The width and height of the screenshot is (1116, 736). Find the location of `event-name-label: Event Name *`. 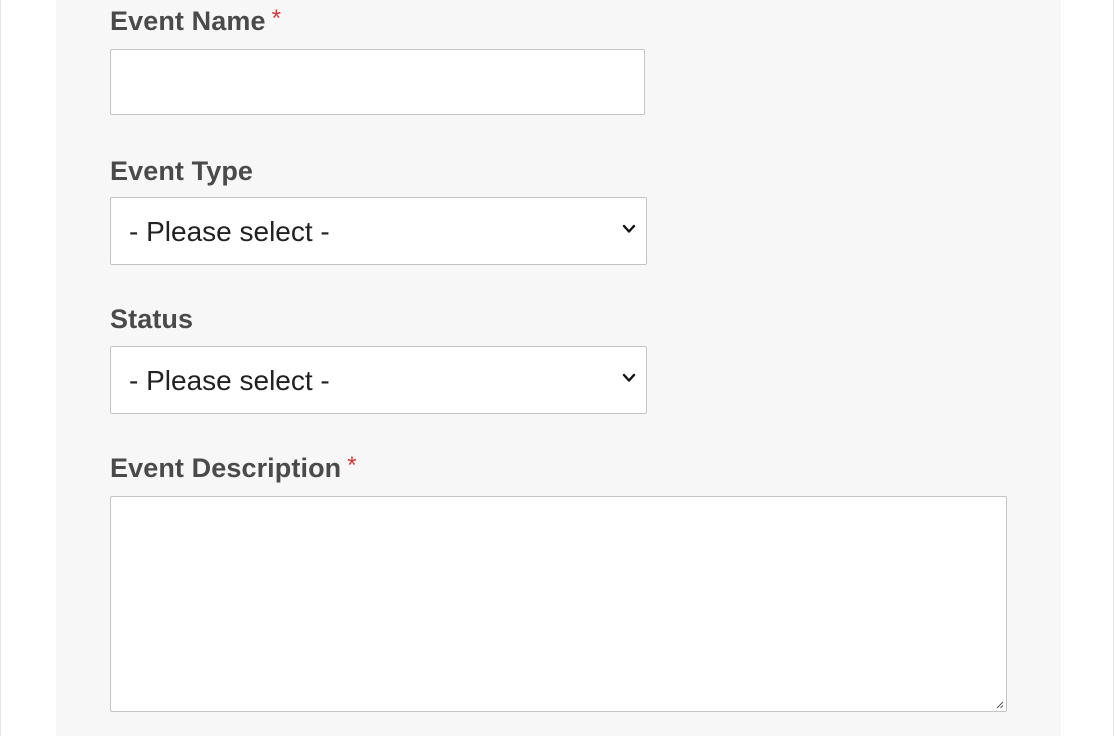

event-name-label: Event Name * is located at coordinates (195, 22).